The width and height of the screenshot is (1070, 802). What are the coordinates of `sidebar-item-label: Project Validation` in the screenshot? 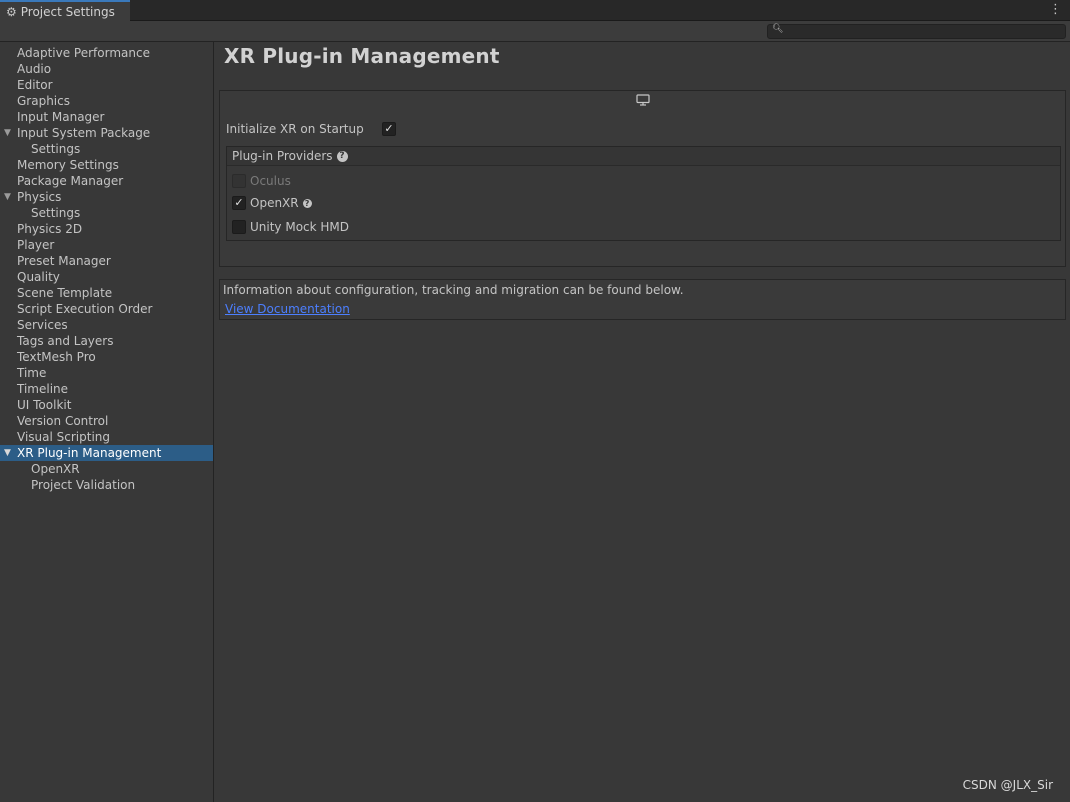 It's located at (83, 485).